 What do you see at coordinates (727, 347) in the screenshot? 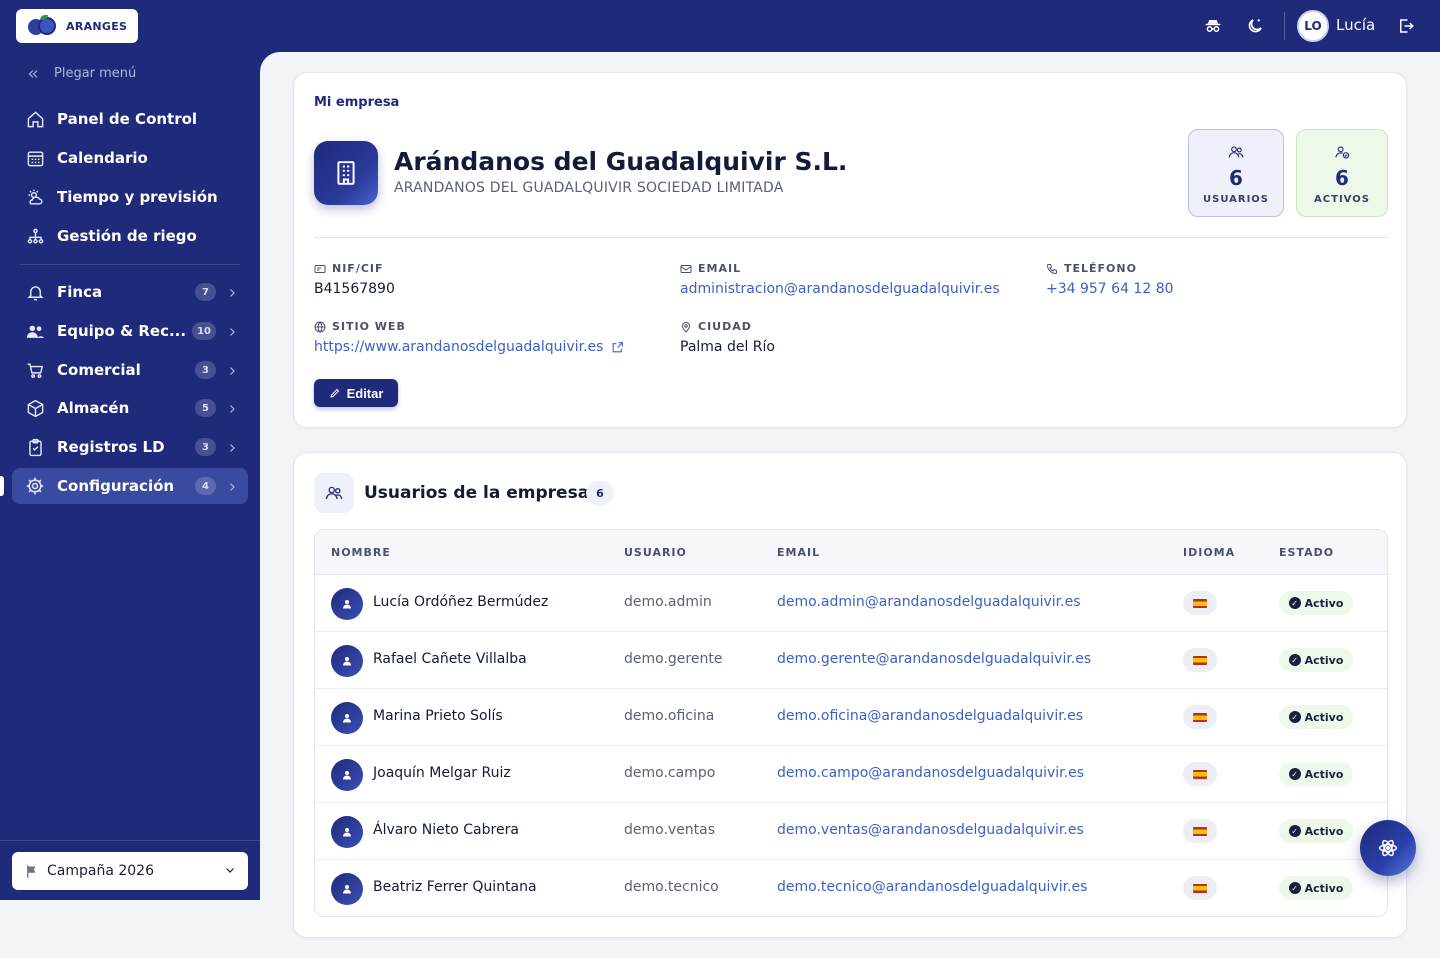
I see `city-value: Palma del Río` at bounding box center [727, 347].